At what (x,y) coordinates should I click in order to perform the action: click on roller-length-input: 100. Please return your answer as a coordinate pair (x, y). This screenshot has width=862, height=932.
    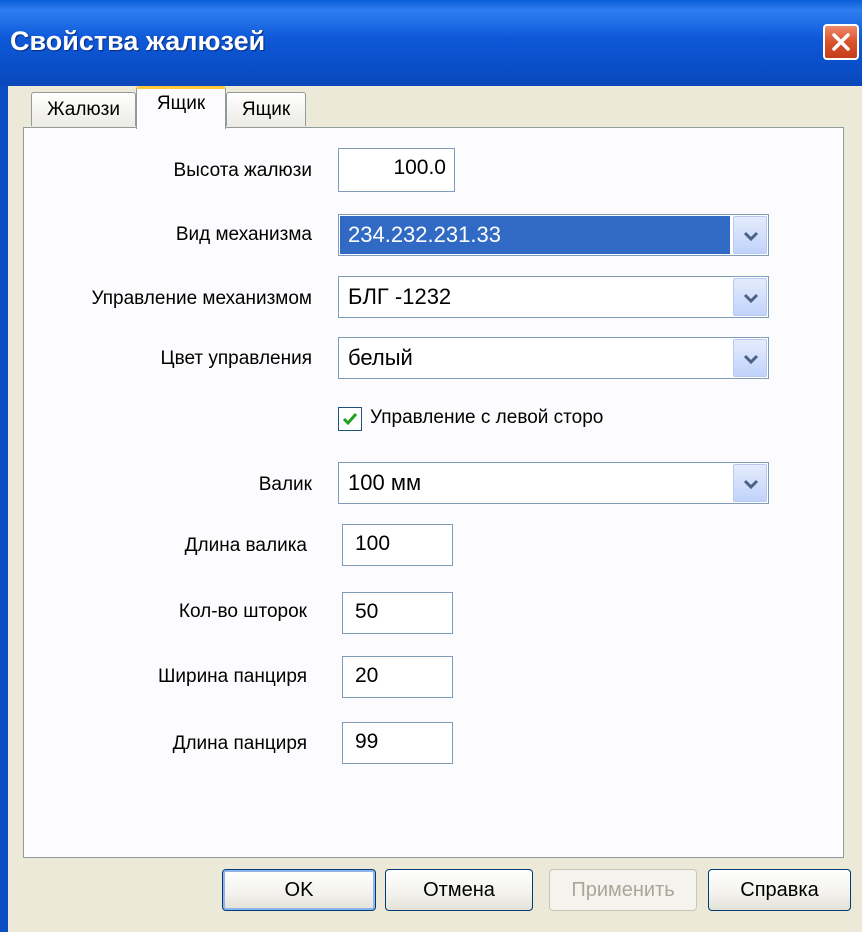
    Looking at the image, I should click on (397, 545).